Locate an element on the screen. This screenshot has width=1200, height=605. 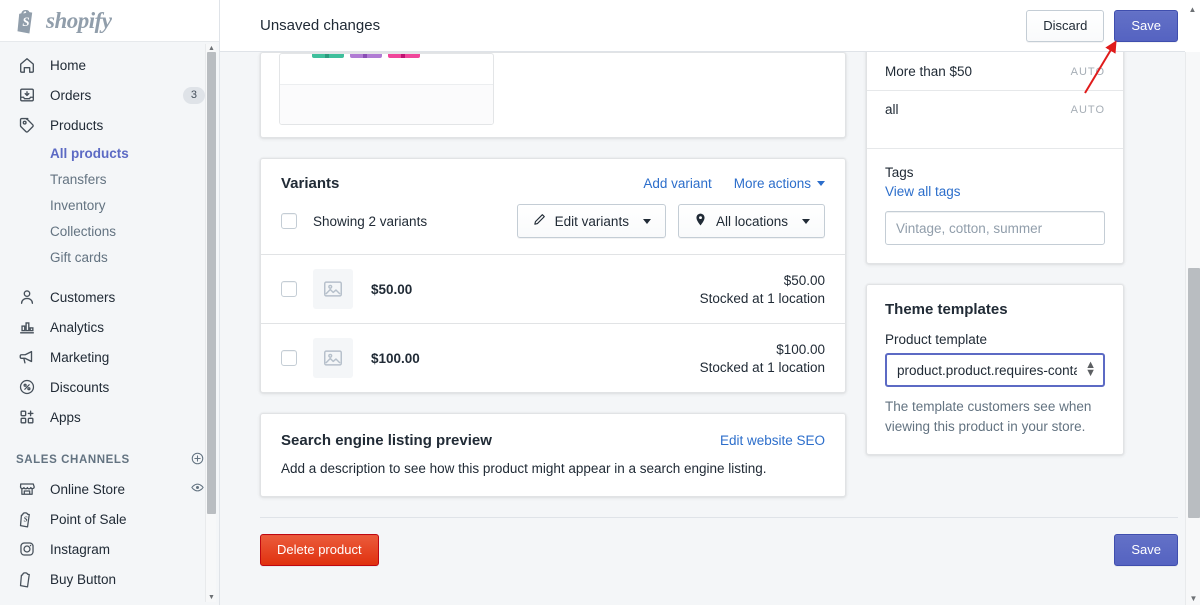
select-all-variants-checkbox is located at coordinates (289, 221).